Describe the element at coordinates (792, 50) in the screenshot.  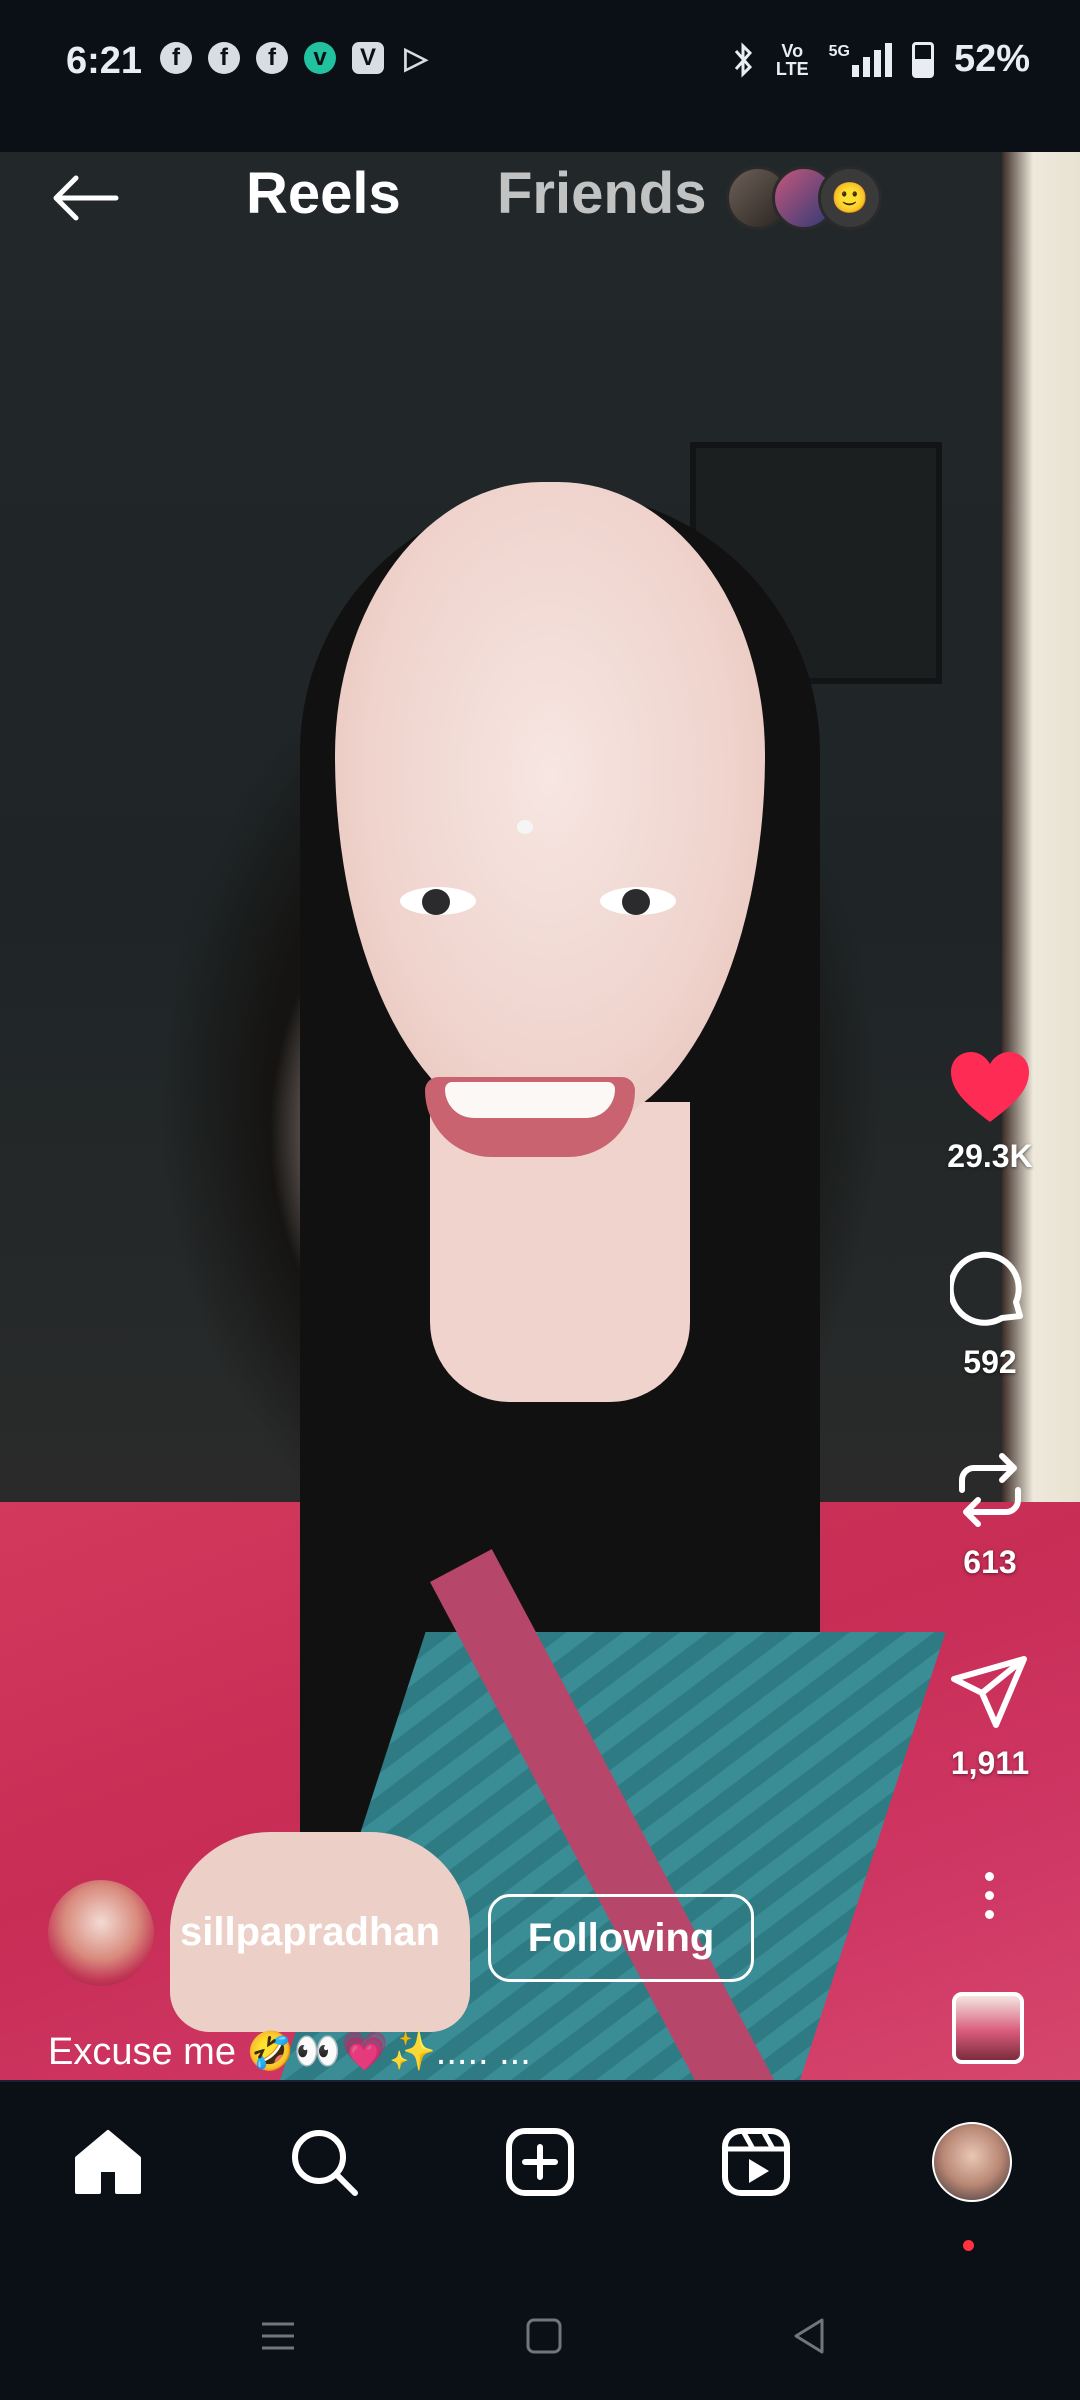
I see `volte-top-text: Vo` at that location.